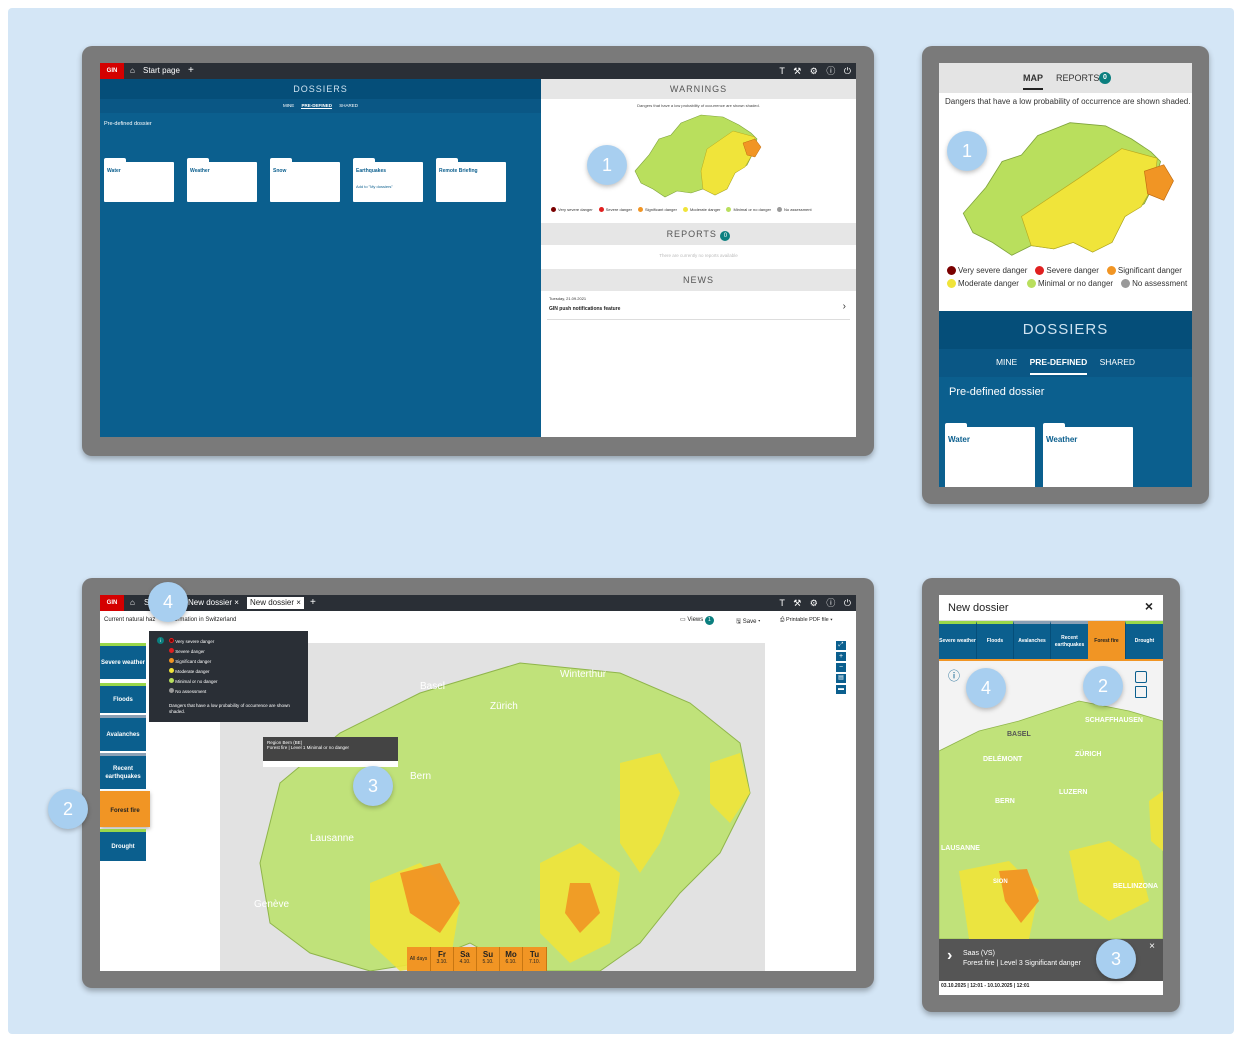  I want to click on day-button: Fr 3.10., so click(442, 959).